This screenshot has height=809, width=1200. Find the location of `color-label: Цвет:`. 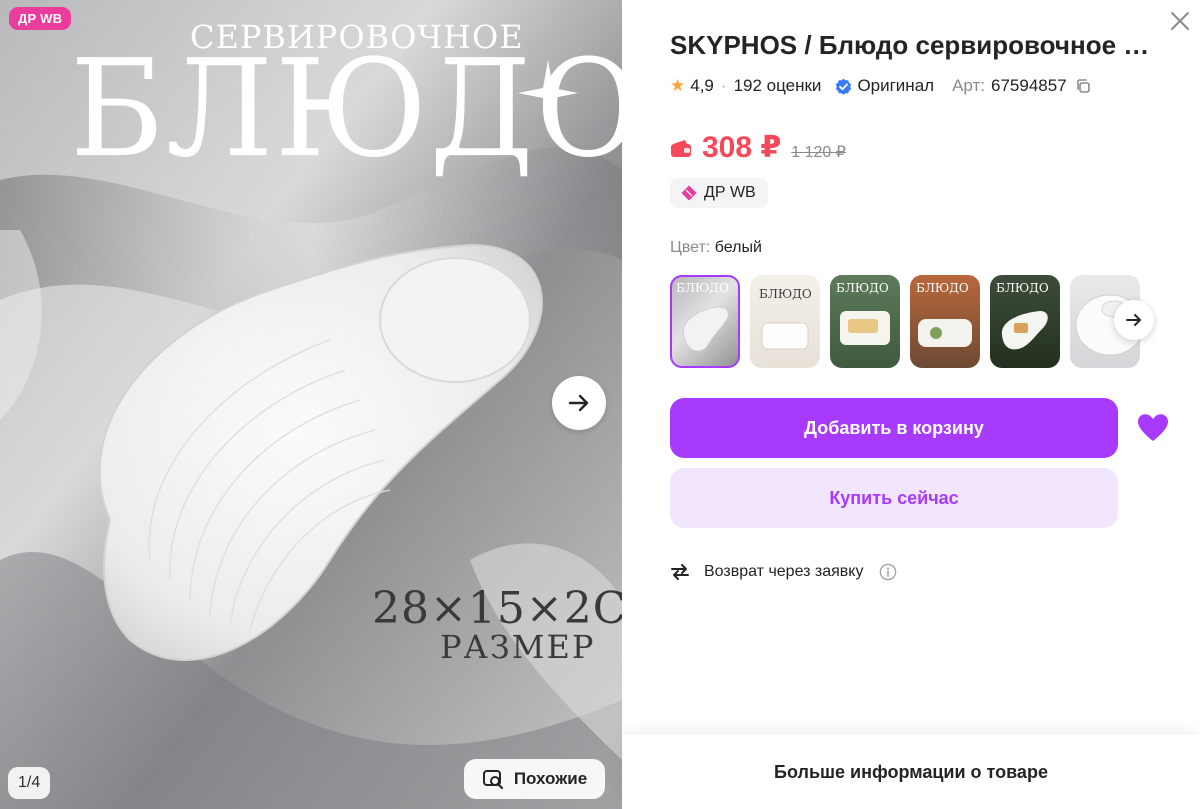

color-label: Цвет: is located at coordinates (690, 247).